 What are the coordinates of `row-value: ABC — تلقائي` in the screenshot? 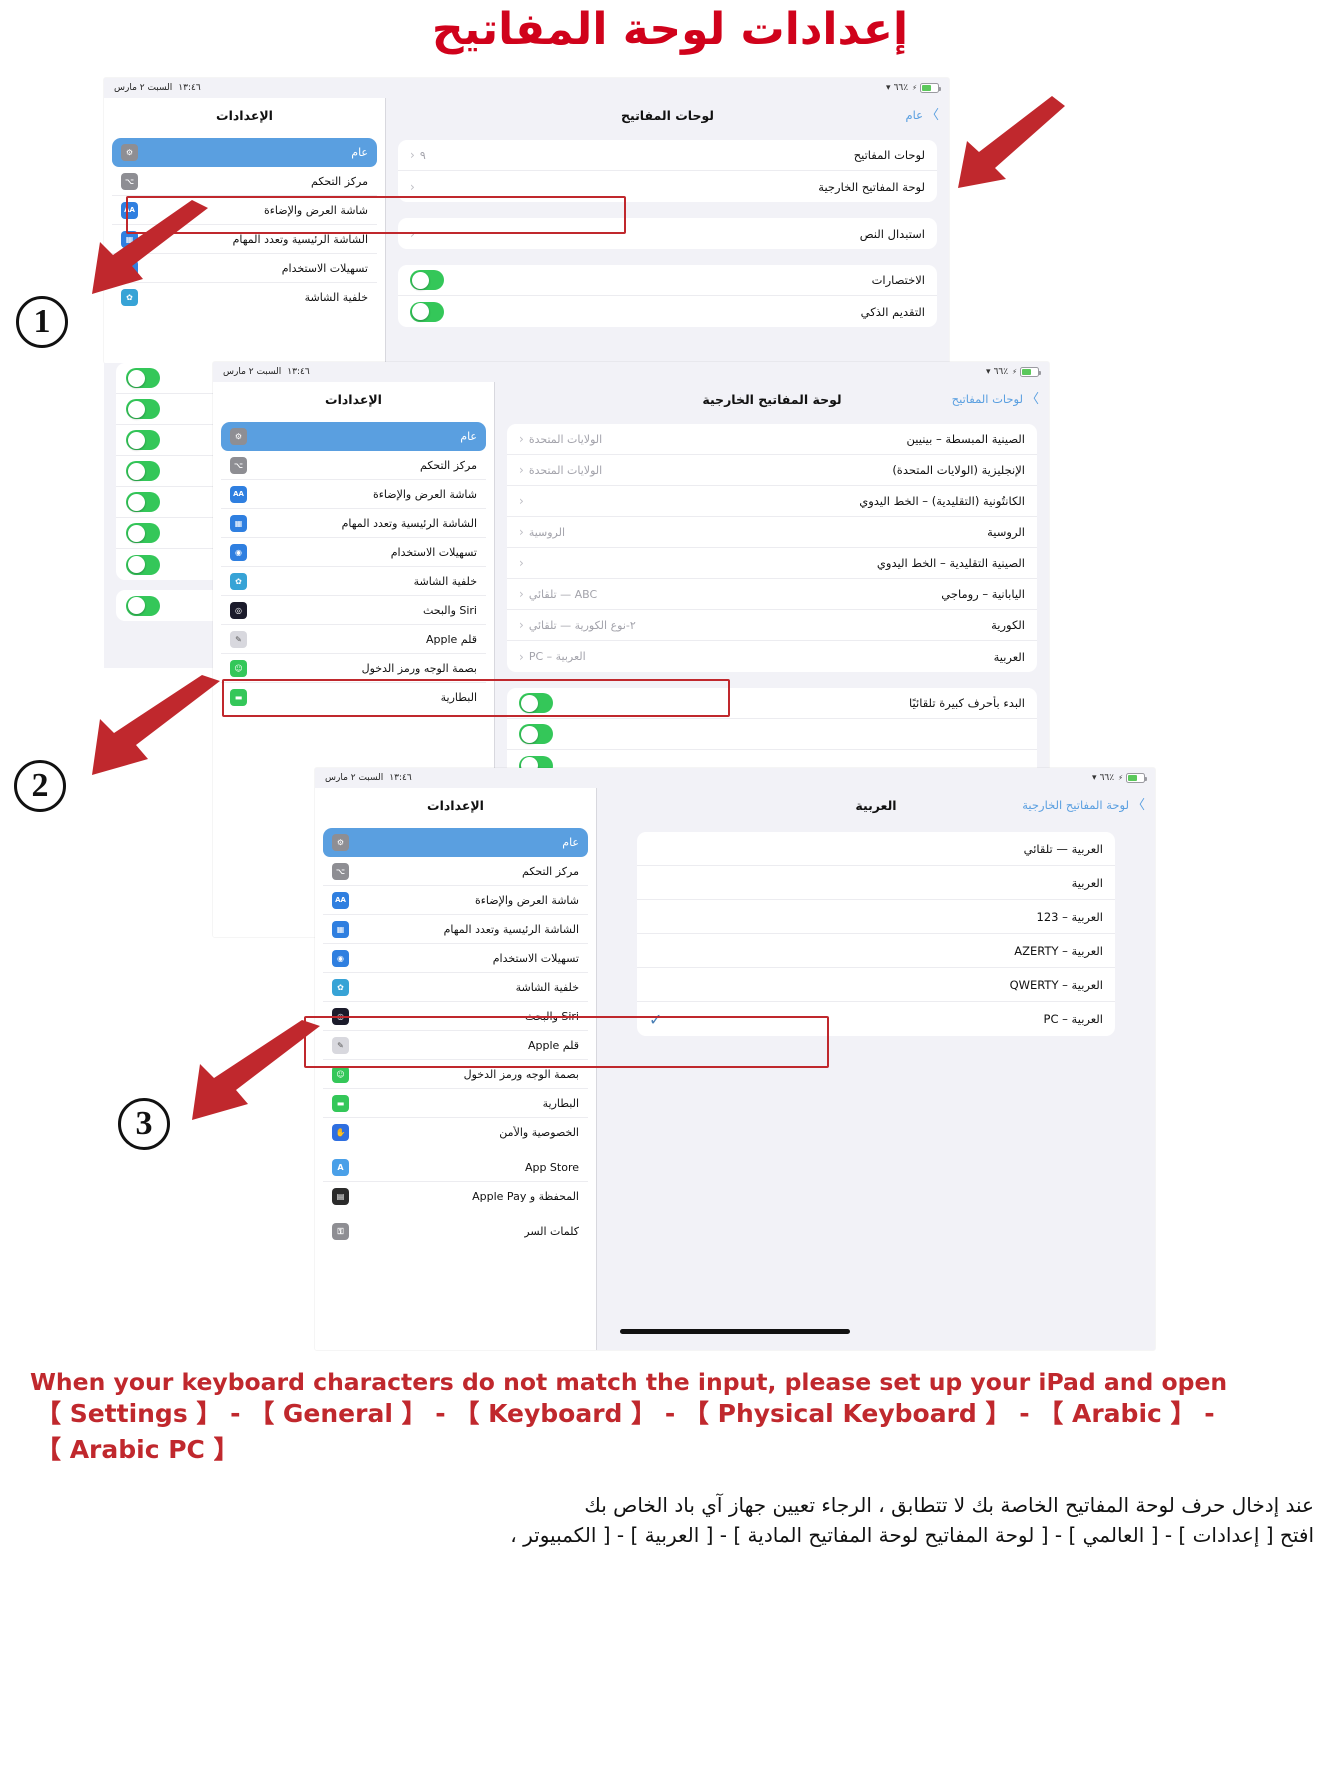 It's located at (563, 594).